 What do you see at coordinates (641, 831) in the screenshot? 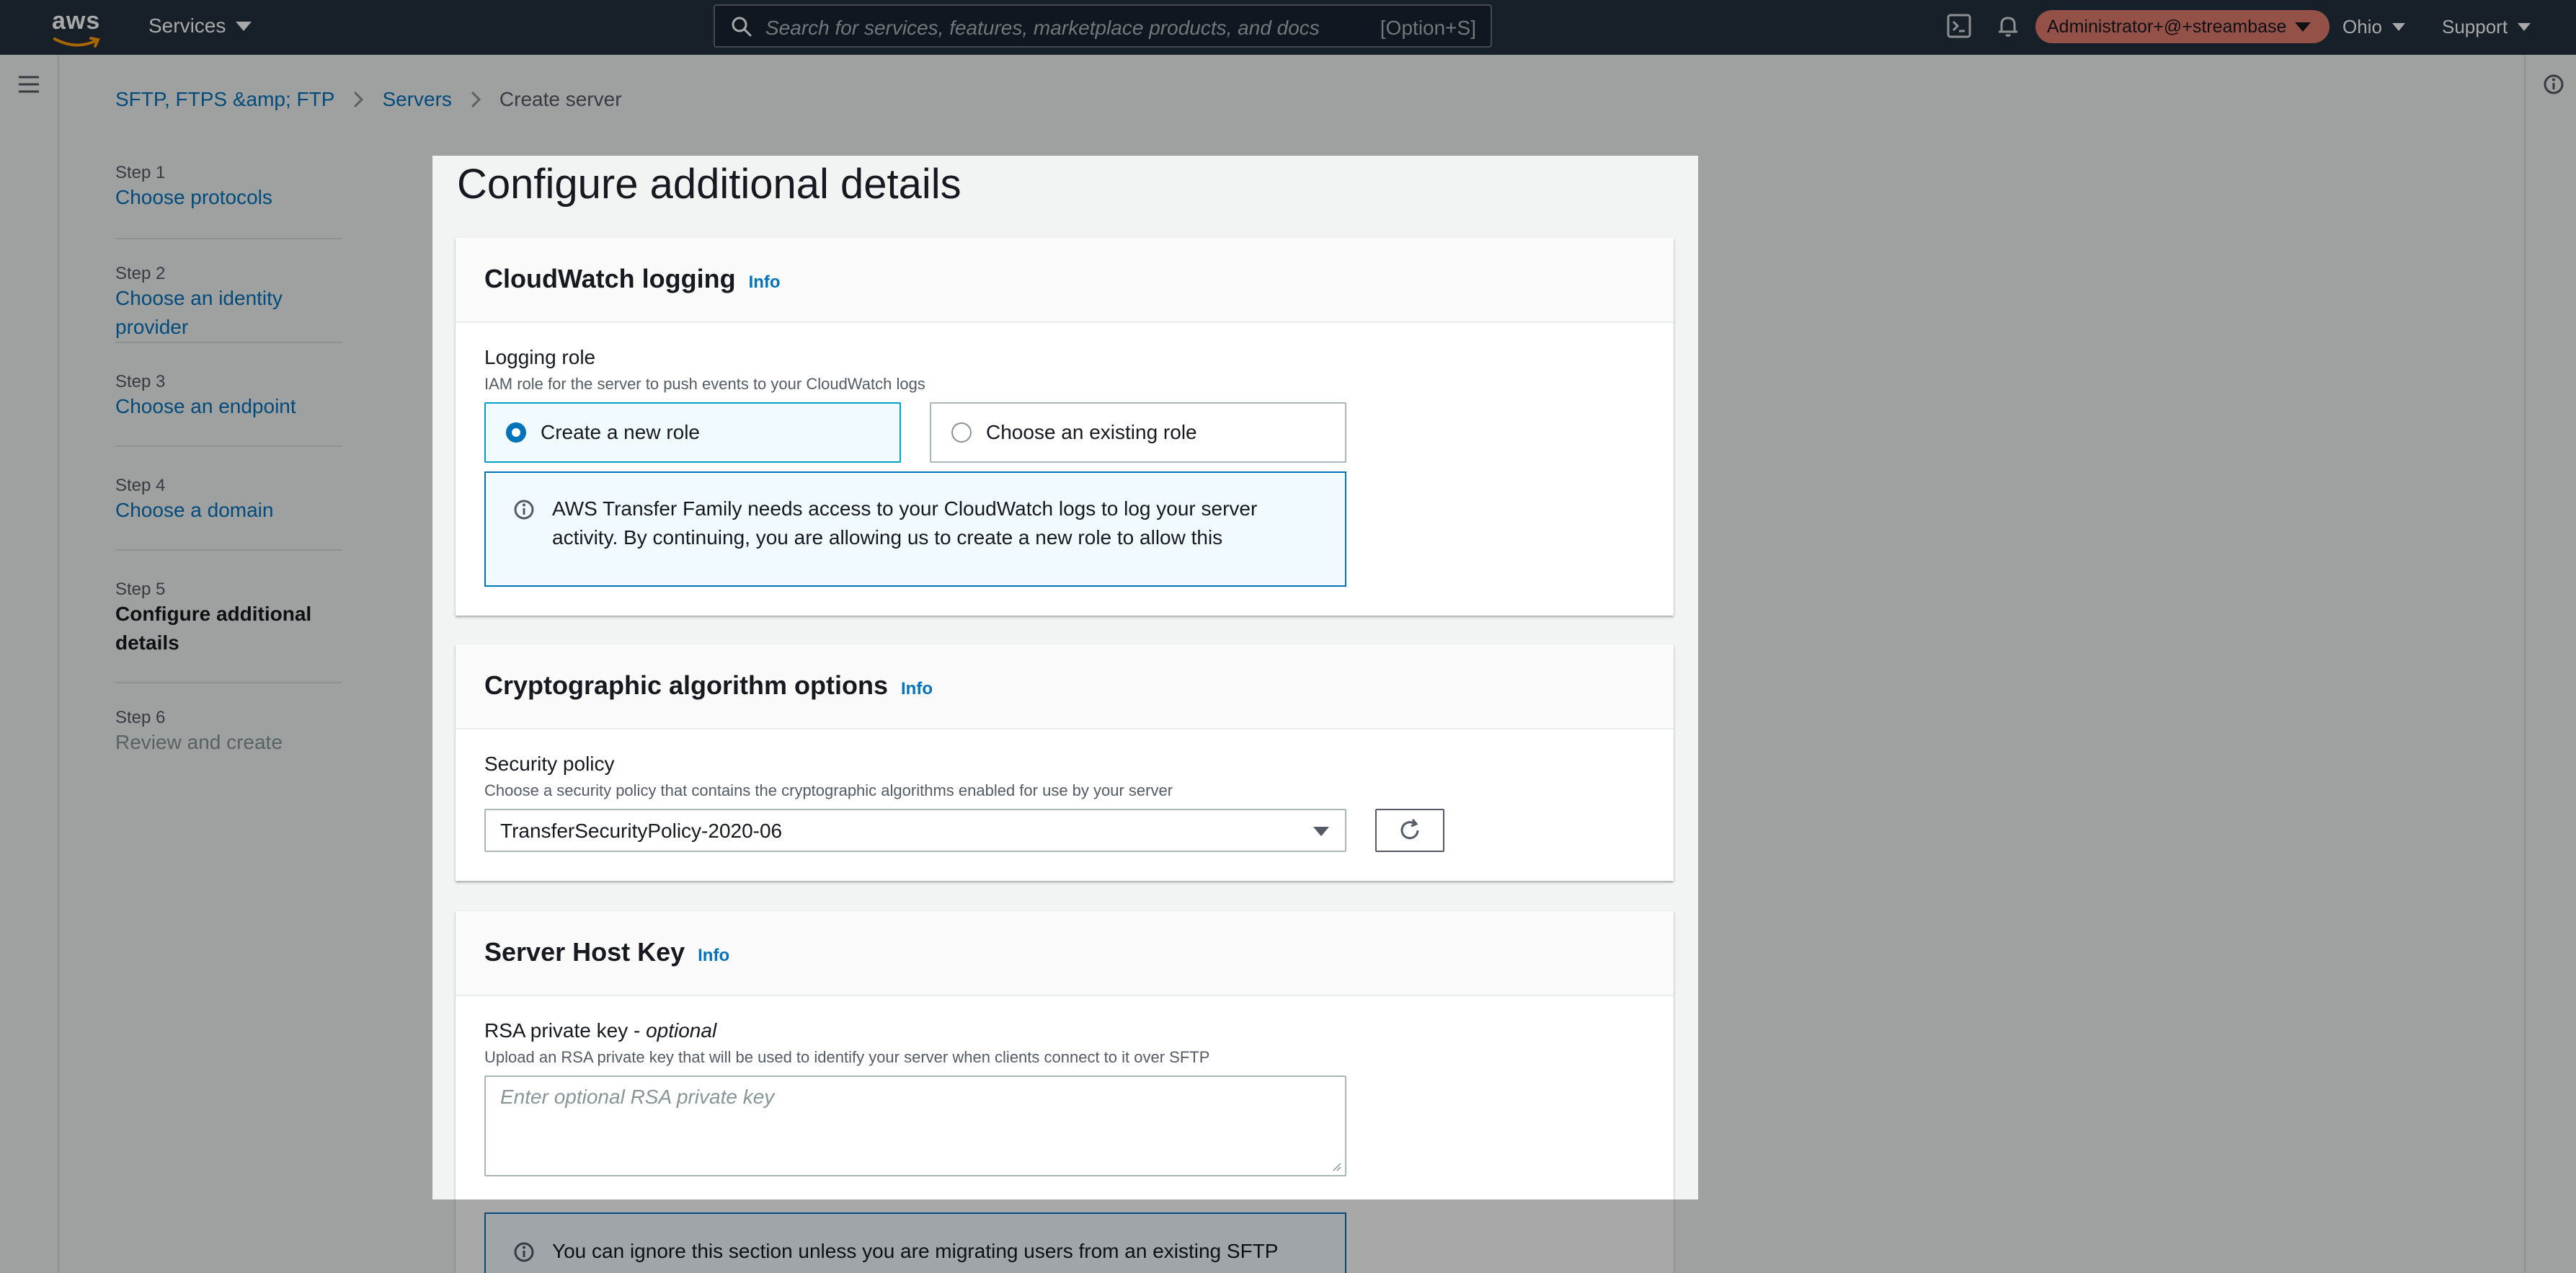
I see `security-policy-value: TransferSecurityPolicy-2020-06` at bounding box center [641, 831].